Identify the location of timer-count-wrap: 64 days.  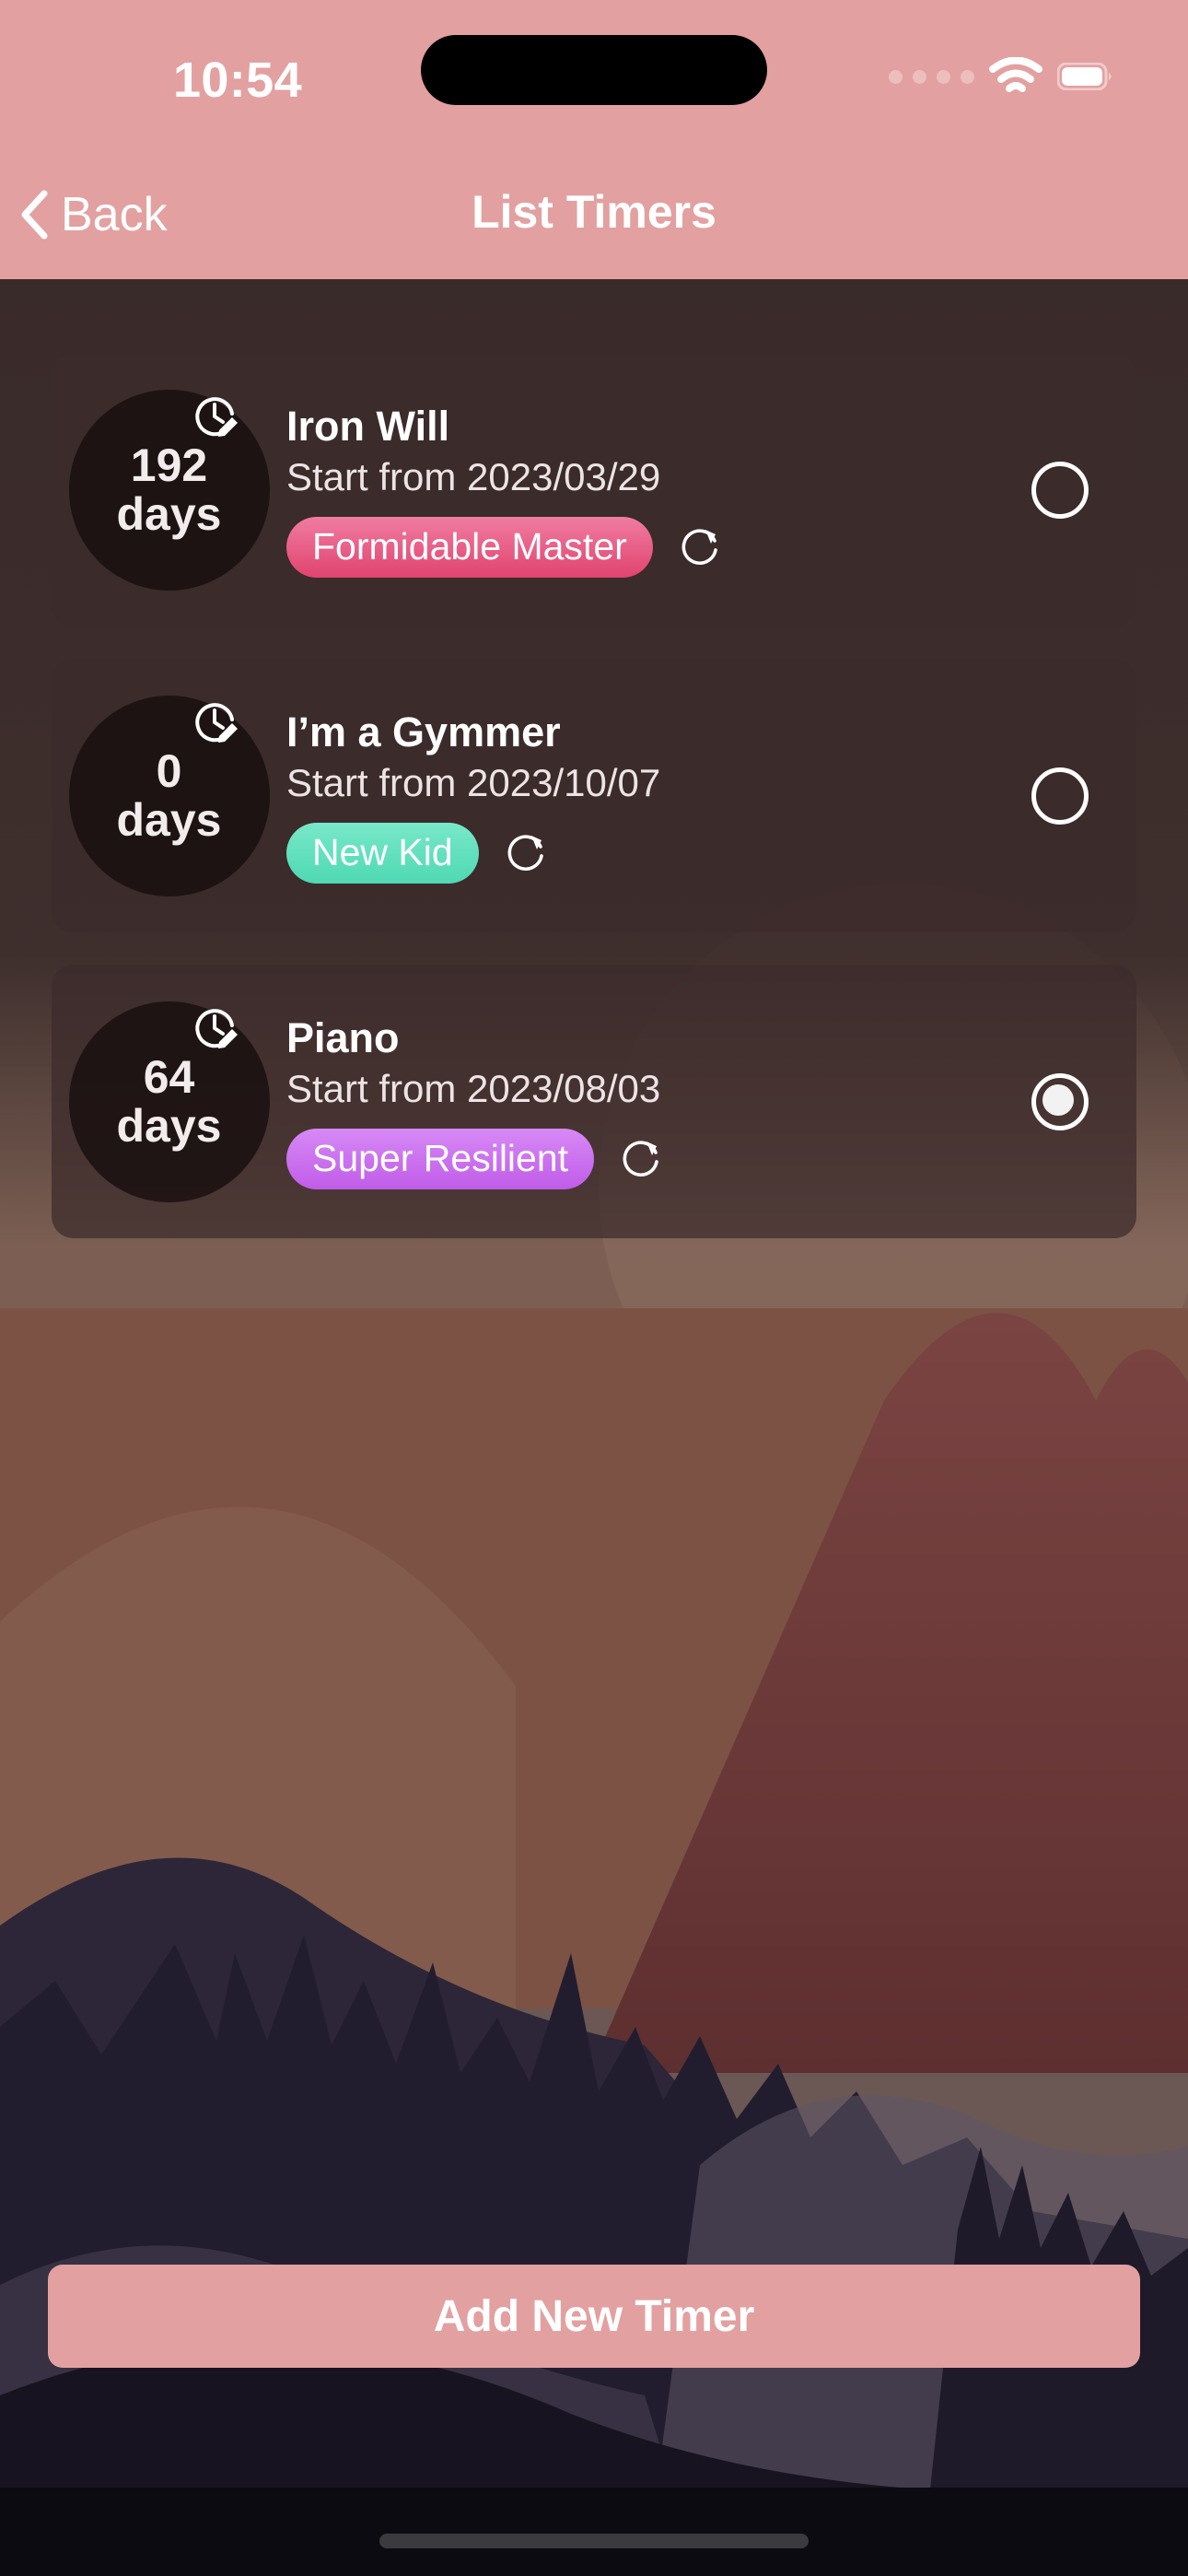
(169, 1101).